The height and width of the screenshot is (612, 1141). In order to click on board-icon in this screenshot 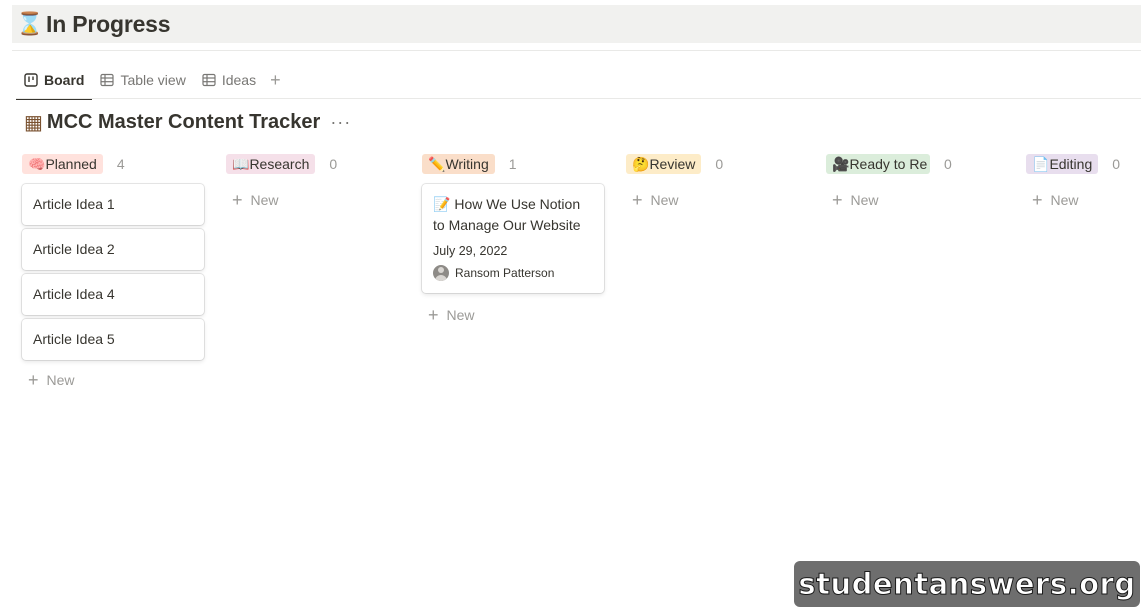, I will do `click(31, 80)`.